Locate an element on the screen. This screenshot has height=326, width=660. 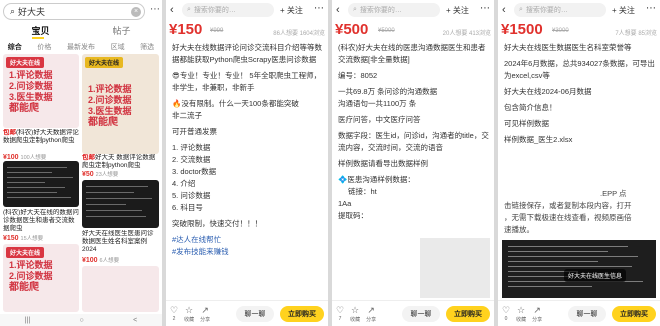
extract-code-row: 提取码： is located at coordinates (353, 215).